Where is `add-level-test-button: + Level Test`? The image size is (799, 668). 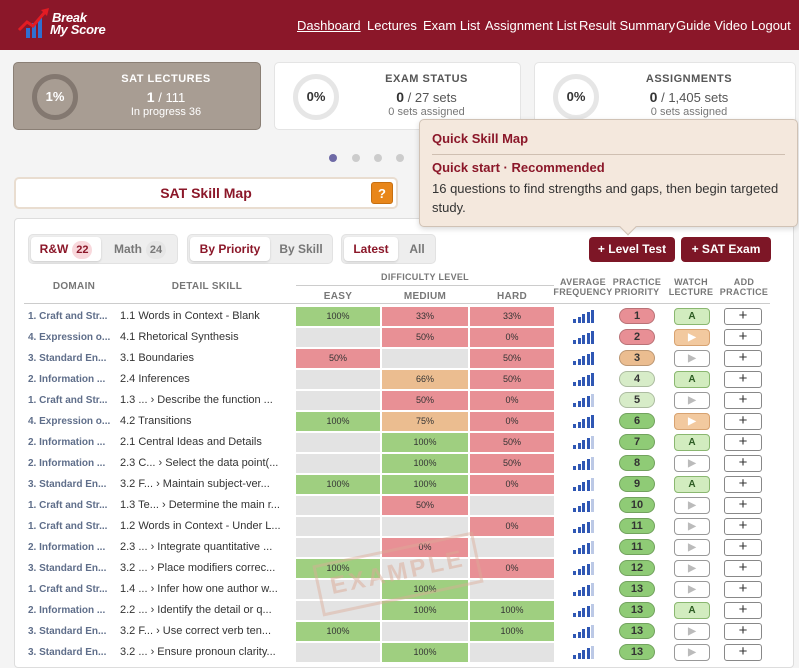
add-level-test-button: + Level Test is located at coordinates (632, 249).